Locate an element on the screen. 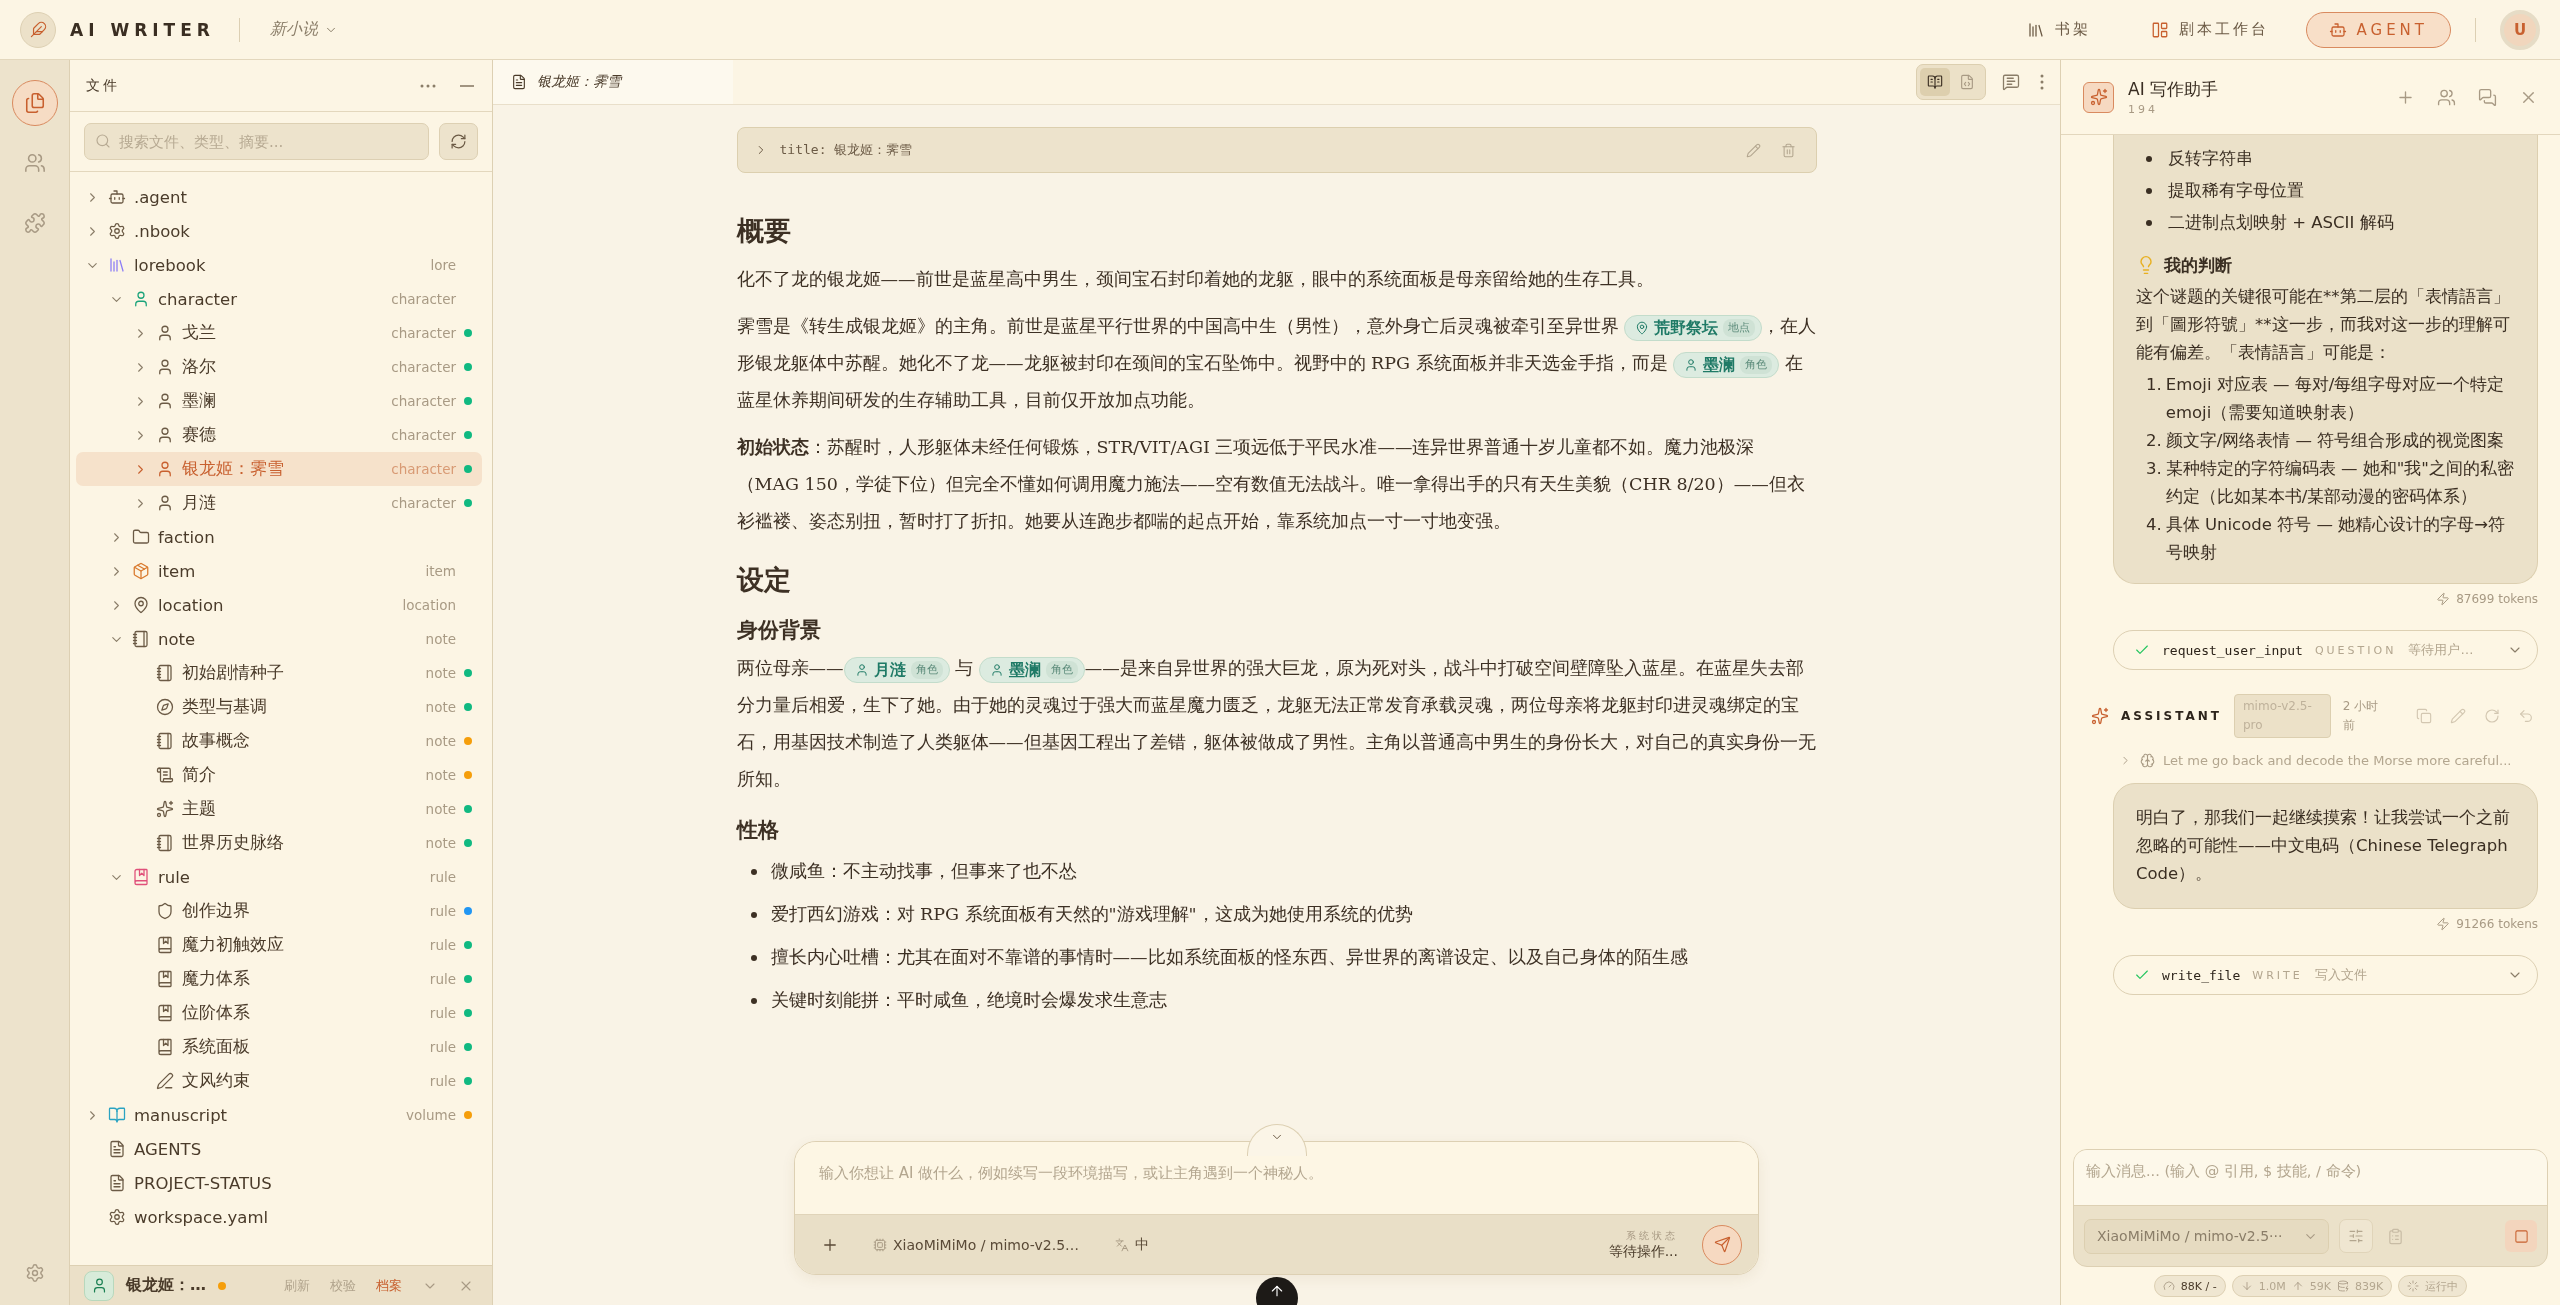 The width and height of the screenshot is (2560, 1305). token-count: 91266 tokens is located at coordinates (2497, 924).